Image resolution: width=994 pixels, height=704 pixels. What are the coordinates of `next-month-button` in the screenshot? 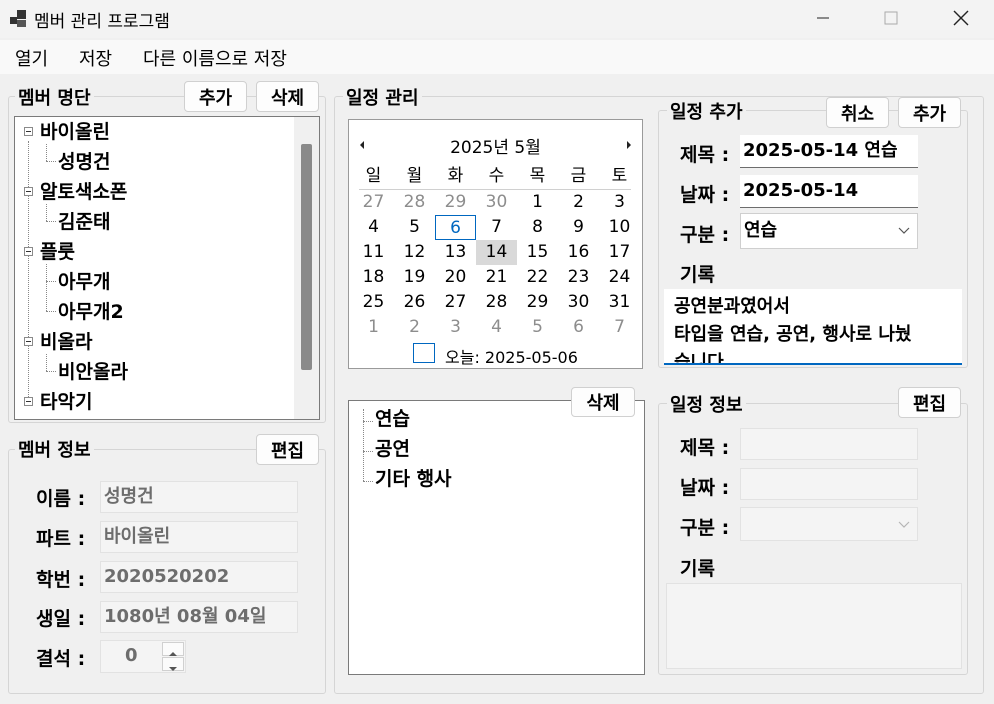 It's located at (629, 145).